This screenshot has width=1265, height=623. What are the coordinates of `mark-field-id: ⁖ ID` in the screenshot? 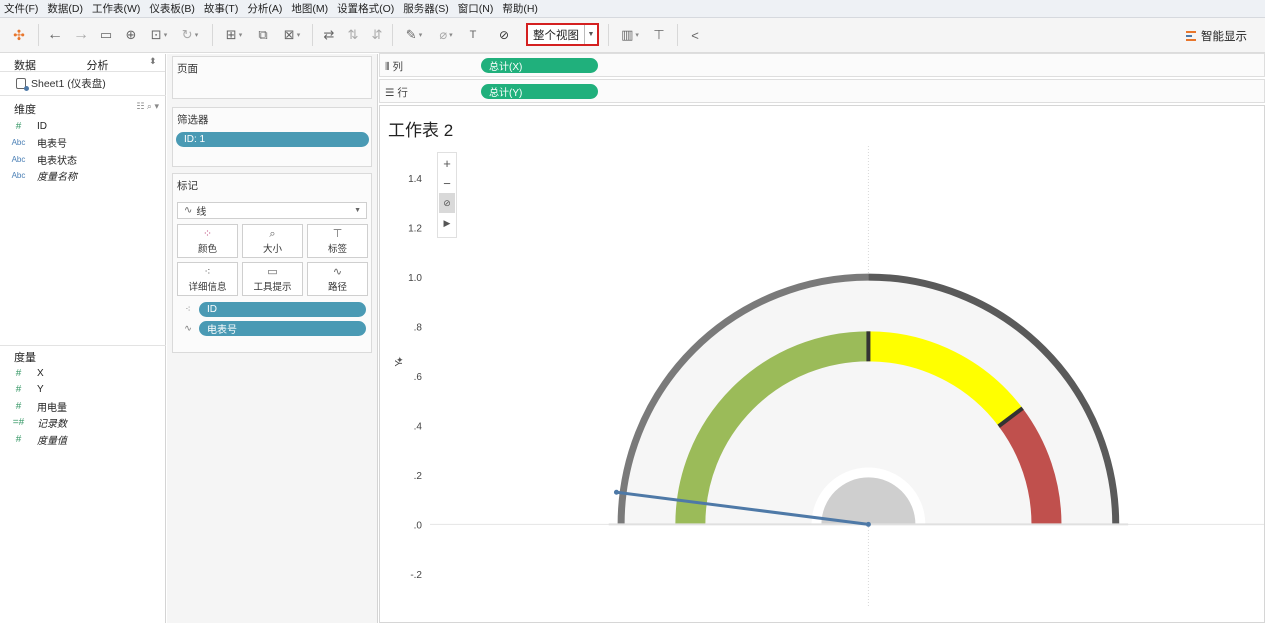 It's located at (271, 309).